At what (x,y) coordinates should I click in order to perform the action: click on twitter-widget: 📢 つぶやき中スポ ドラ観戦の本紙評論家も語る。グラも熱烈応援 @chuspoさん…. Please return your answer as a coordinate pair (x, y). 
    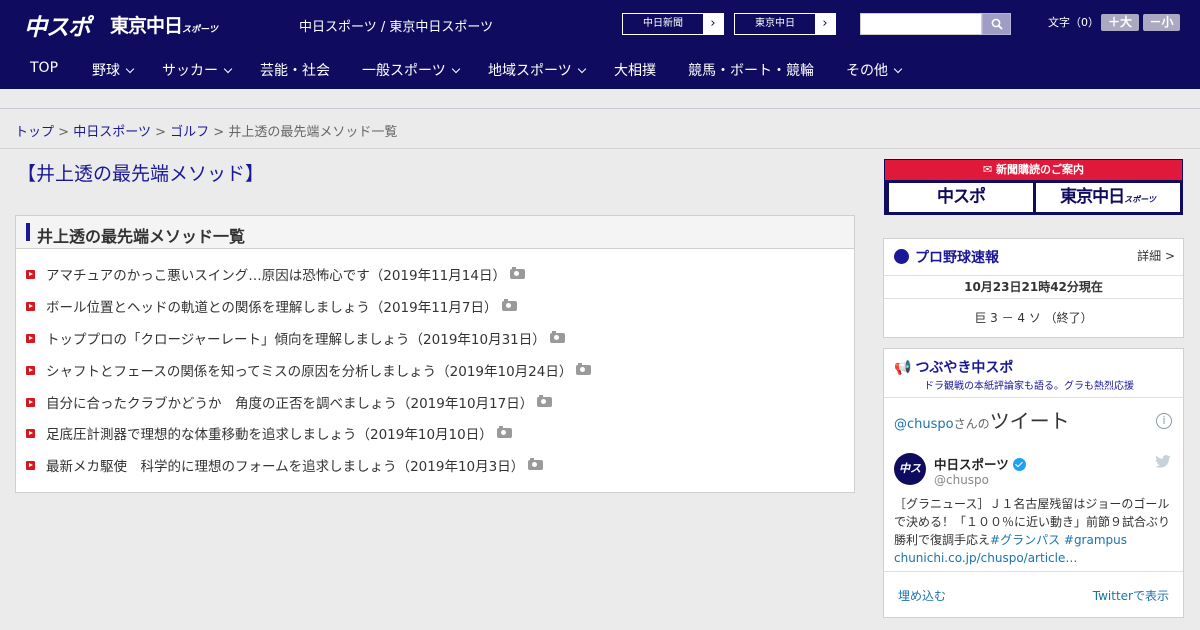
    Looking at the image, I should click on (1033, 483).